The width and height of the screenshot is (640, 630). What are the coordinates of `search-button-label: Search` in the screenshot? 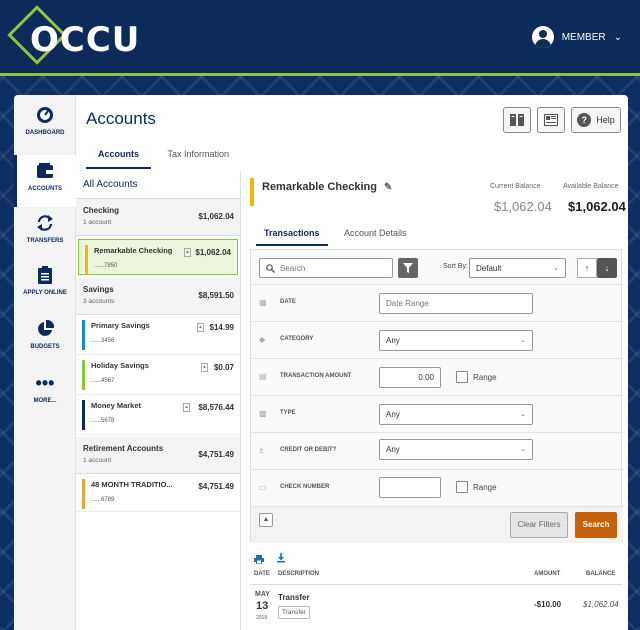 It's located at (596, 524).